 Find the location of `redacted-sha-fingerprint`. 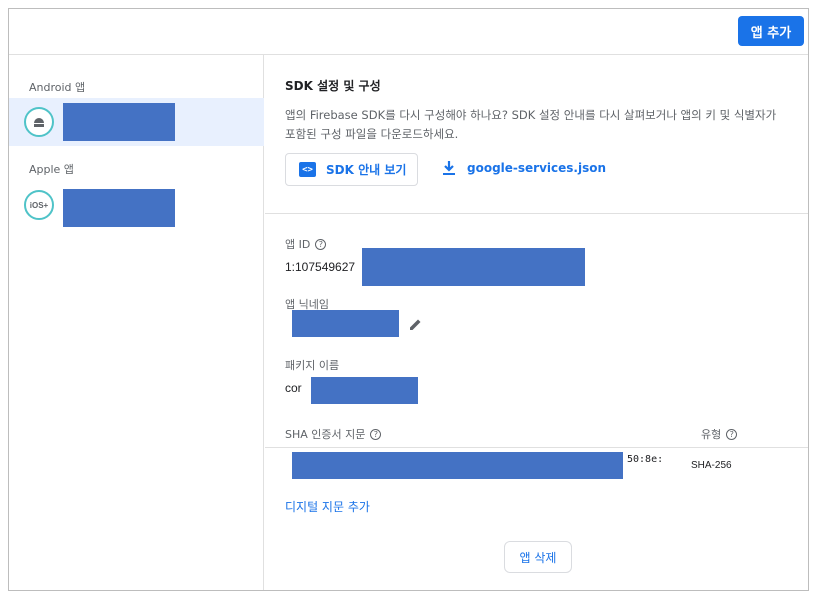

redacted-sha-fingerprint is located at coordinates (457, 465).